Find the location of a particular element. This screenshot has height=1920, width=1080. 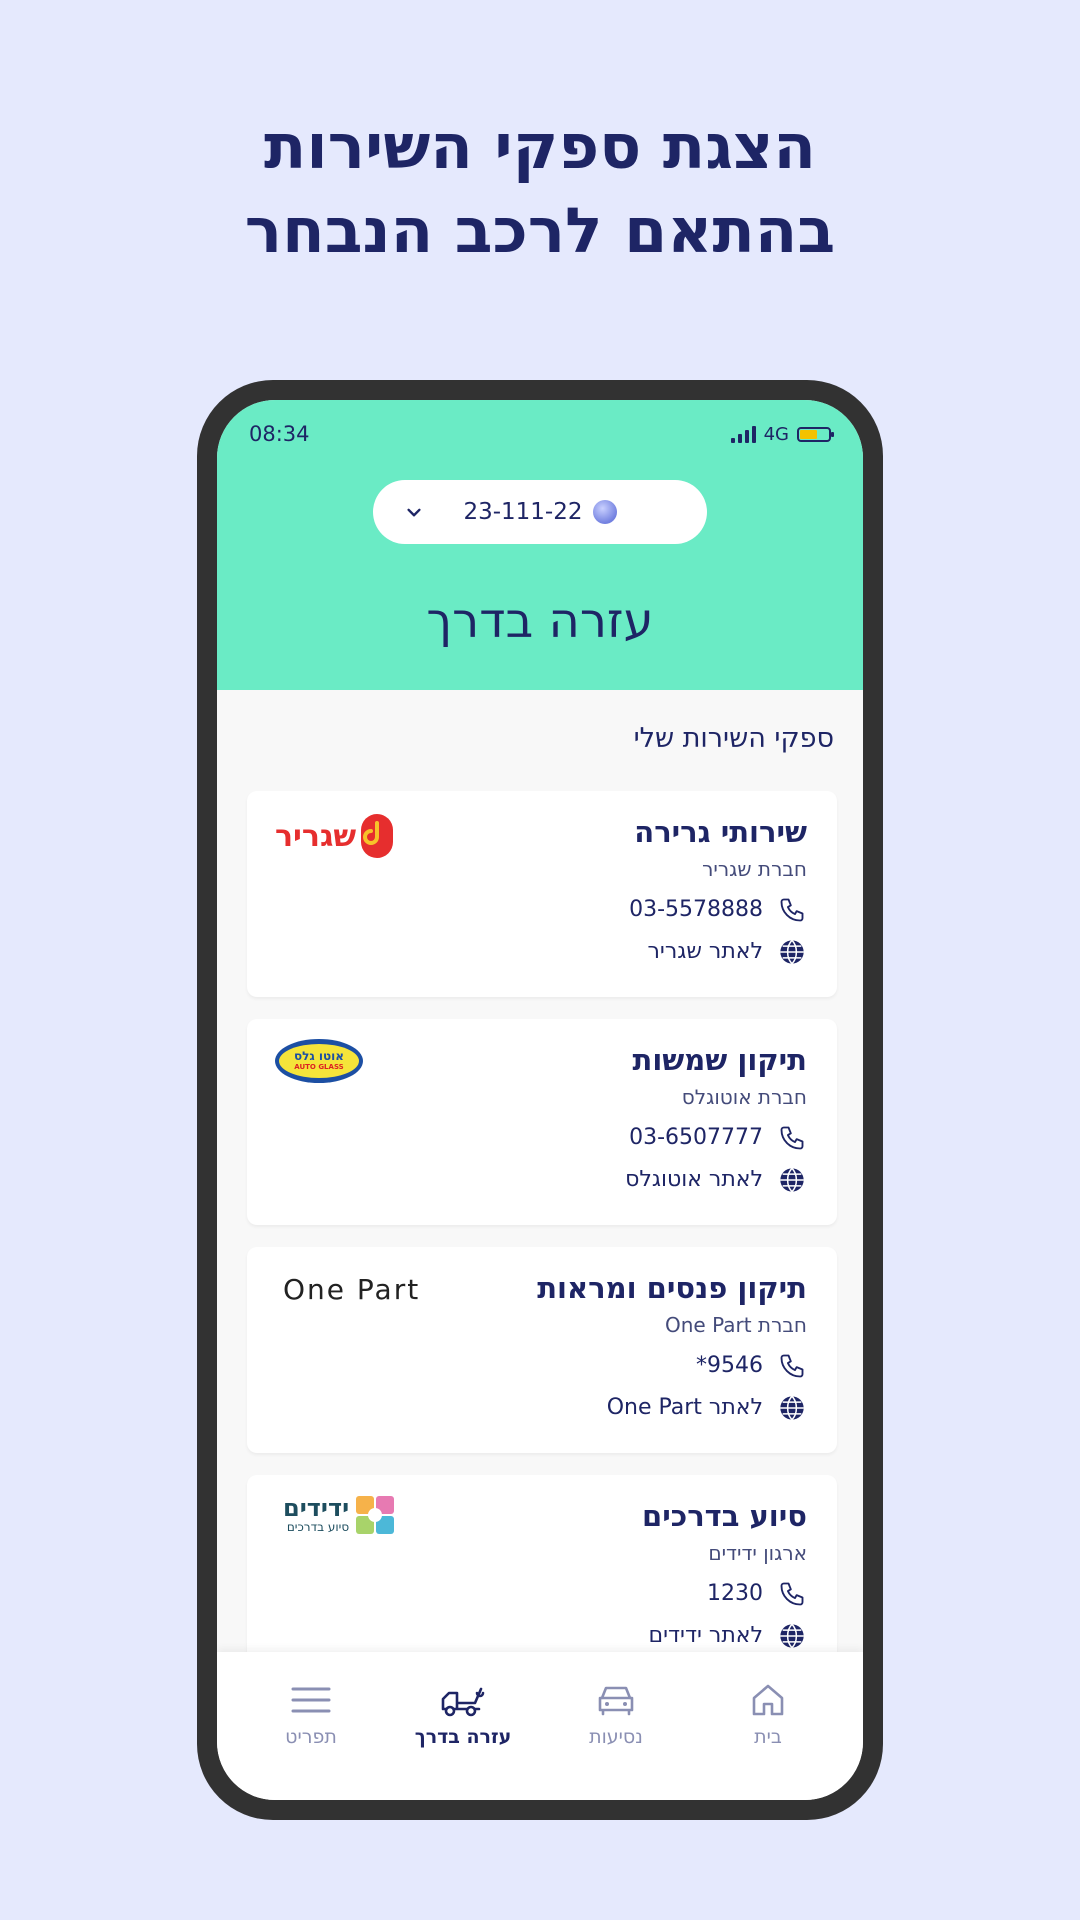

car-globe-icon is located at coordinates (604, 512).